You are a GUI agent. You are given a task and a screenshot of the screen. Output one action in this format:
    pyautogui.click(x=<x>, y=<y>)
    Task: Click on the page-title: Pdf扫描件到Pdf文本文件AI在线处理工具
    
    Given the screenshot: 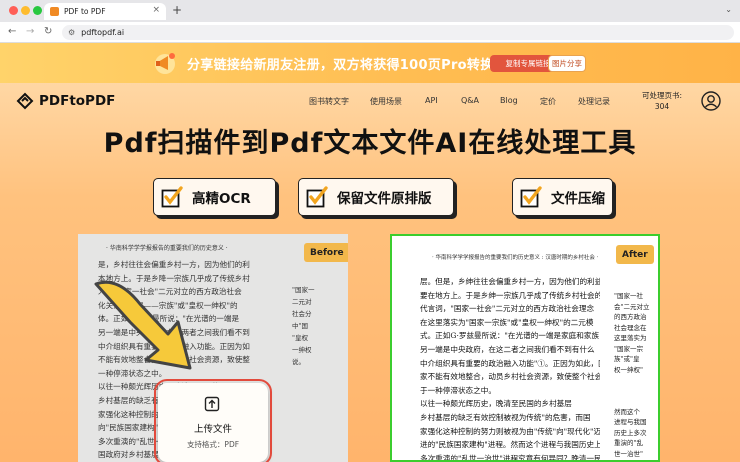 What is the action you would take?
    pyautogui.click(x=370, y=143)
    